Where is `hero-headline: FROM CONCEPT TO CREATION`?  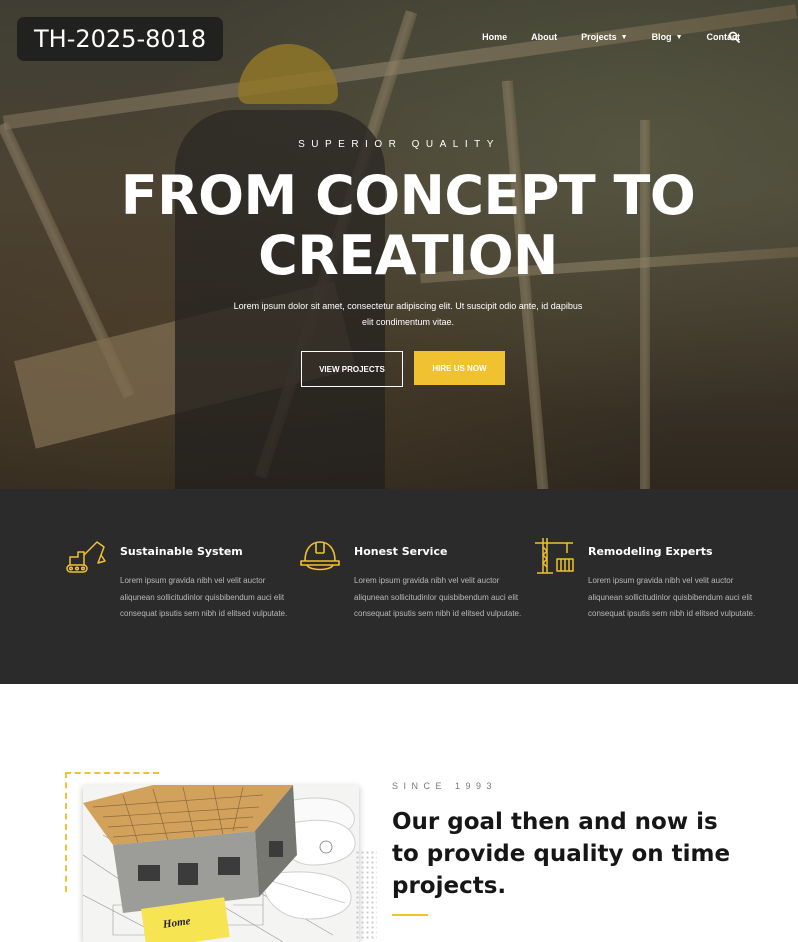
hero-headline: FROM CONCEPT TO CREATION is located at coordinates (408, 225).